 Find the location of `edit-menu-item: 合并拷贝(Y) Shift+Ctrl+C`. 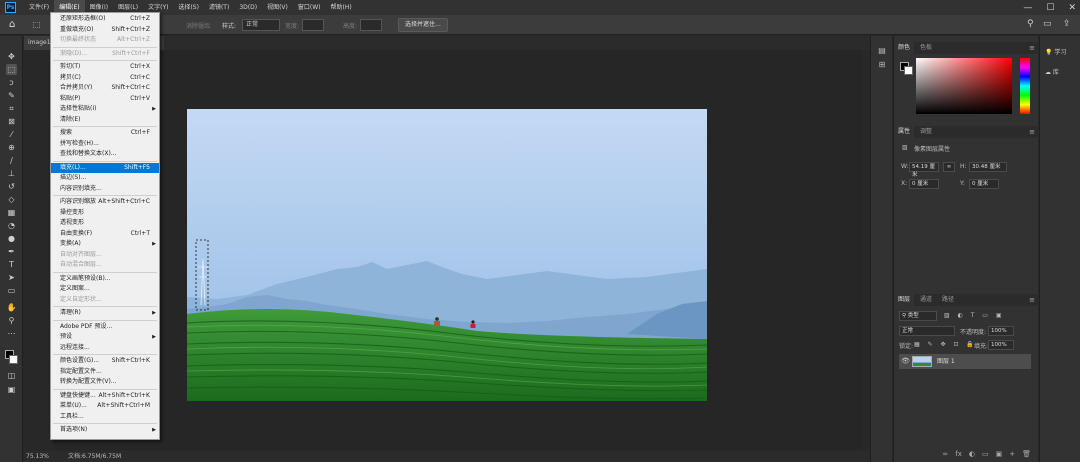

edit-menu-item: 合并拷贝(Y) Shift+Ctrl+C is located at coordinates (105, 88).